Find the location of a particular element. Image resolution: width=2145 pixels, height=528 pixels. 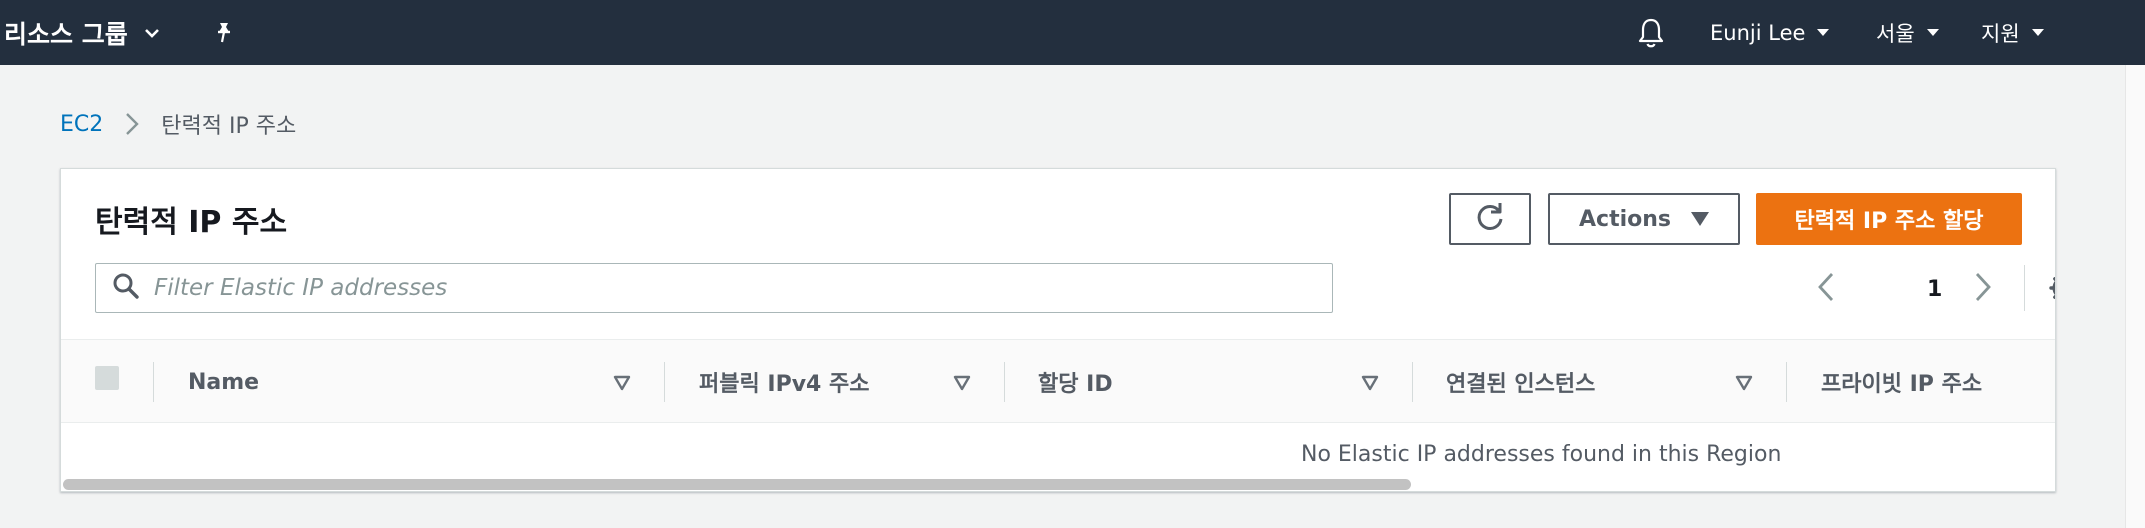

column-header-private-ip: 프라이빗 IP 주소 is located at coordinates (1901, 382).